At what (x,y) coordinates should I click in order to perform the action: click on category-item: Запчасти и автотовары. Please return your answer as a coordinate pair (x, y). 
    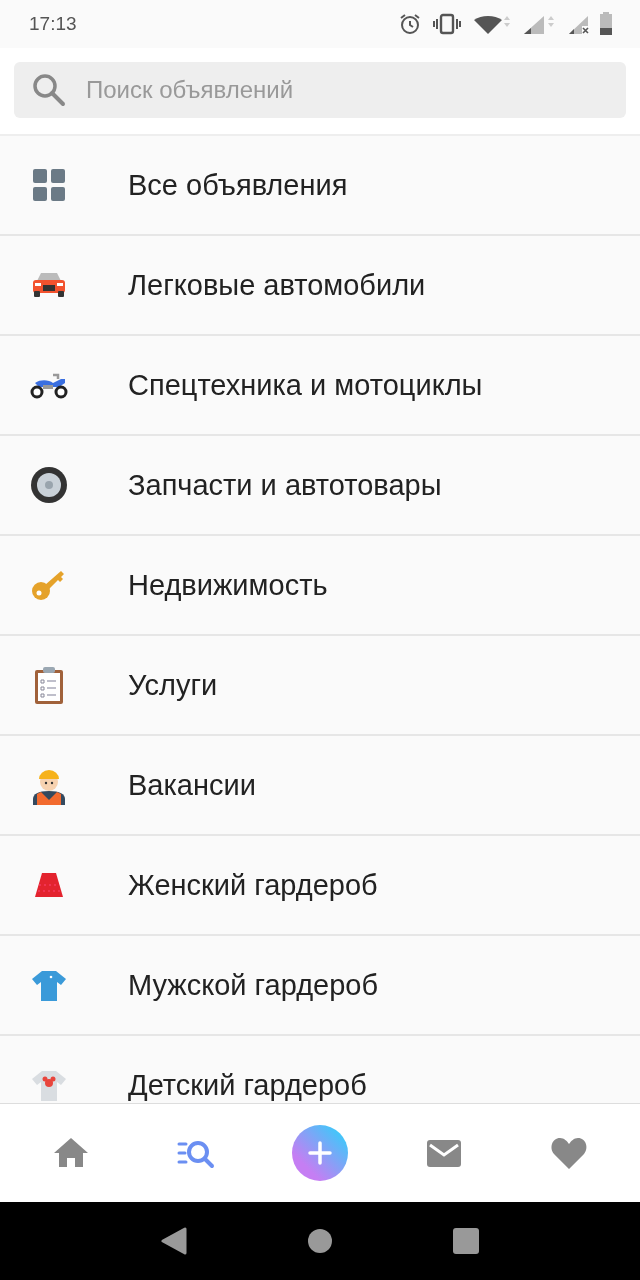
    Looking at the image, I should click on (320, 486).